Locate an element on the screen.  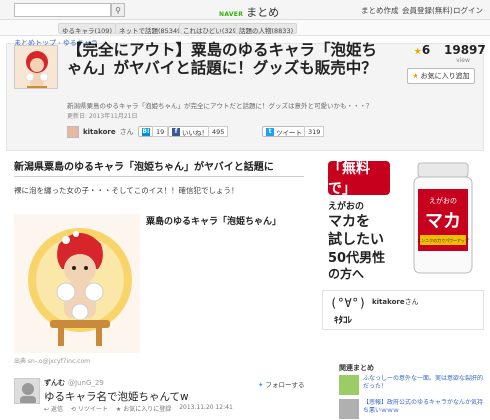
bottle-subtitle: ニンニクの力でパワーアップ is located at coordinates (443, 240).